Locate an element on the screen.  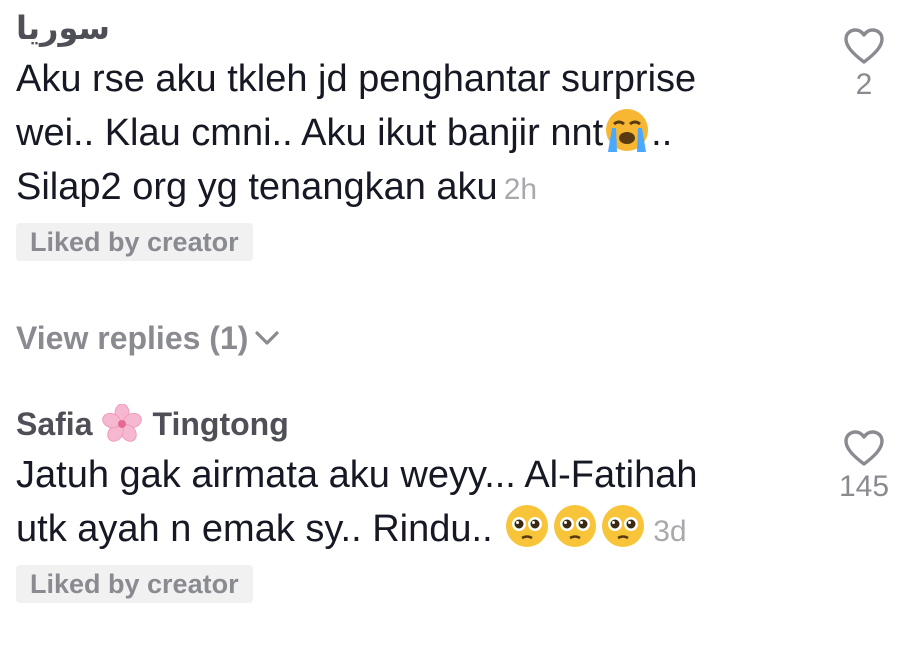
comment-text-line: Jatuh gak airmata aku weyy... Al-Fatihah is located at coordinates (357, 475).